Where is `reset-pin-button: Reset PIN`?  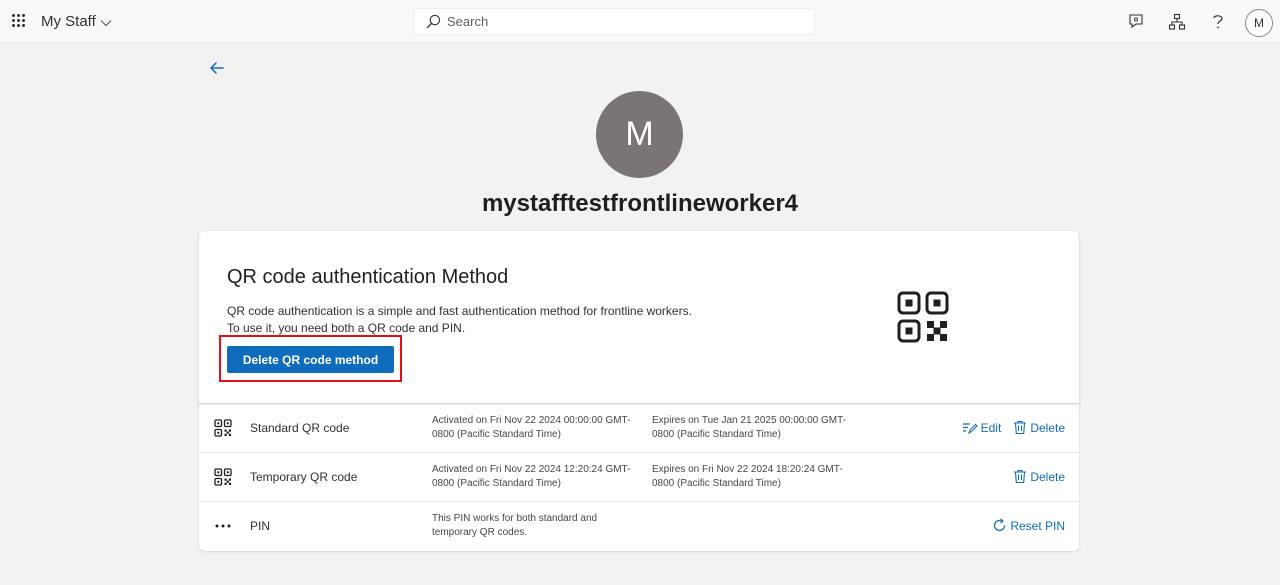
reset-pin-button: Reset PIN is located at coordinates (1028, 525).